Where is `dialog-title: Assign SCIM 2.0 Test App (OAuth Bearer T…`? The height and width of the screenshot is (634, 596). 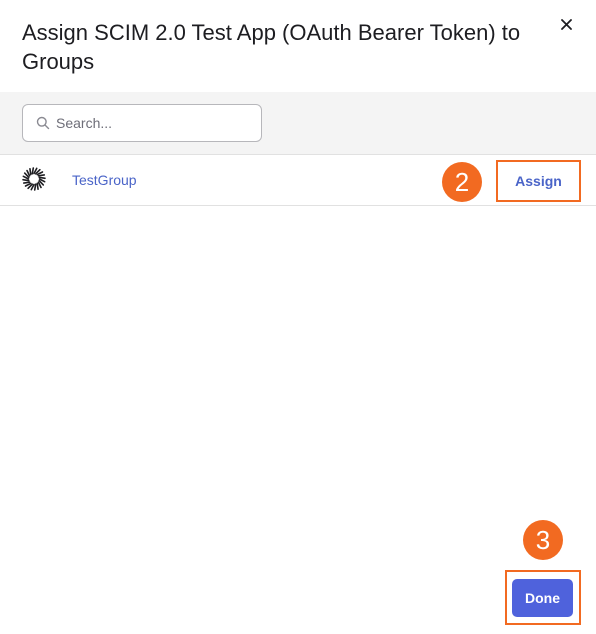
dialog-title: Assign SCIM 2.0 Test App (OAuth Bearer T… is located at coordinates (271, 47).